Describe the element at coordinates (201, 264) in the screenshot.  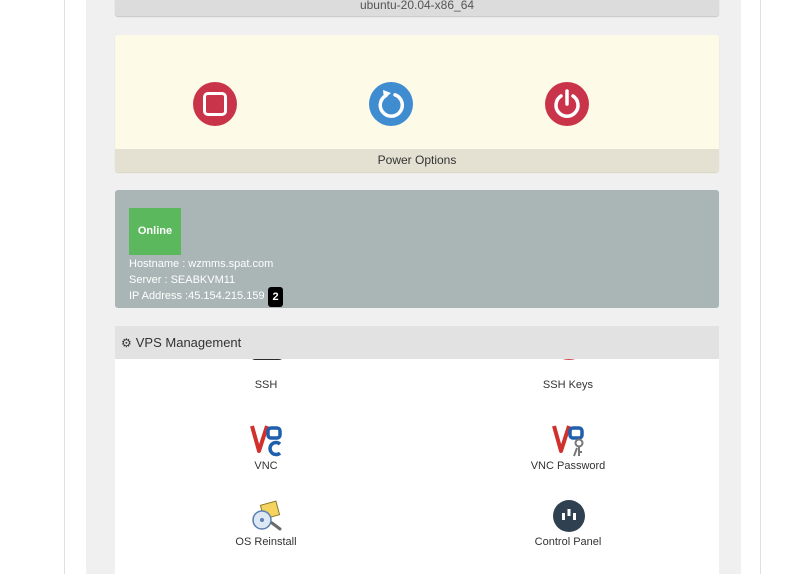
I see `hostname-text: Hostname : wzmms.spat.com` at that location.